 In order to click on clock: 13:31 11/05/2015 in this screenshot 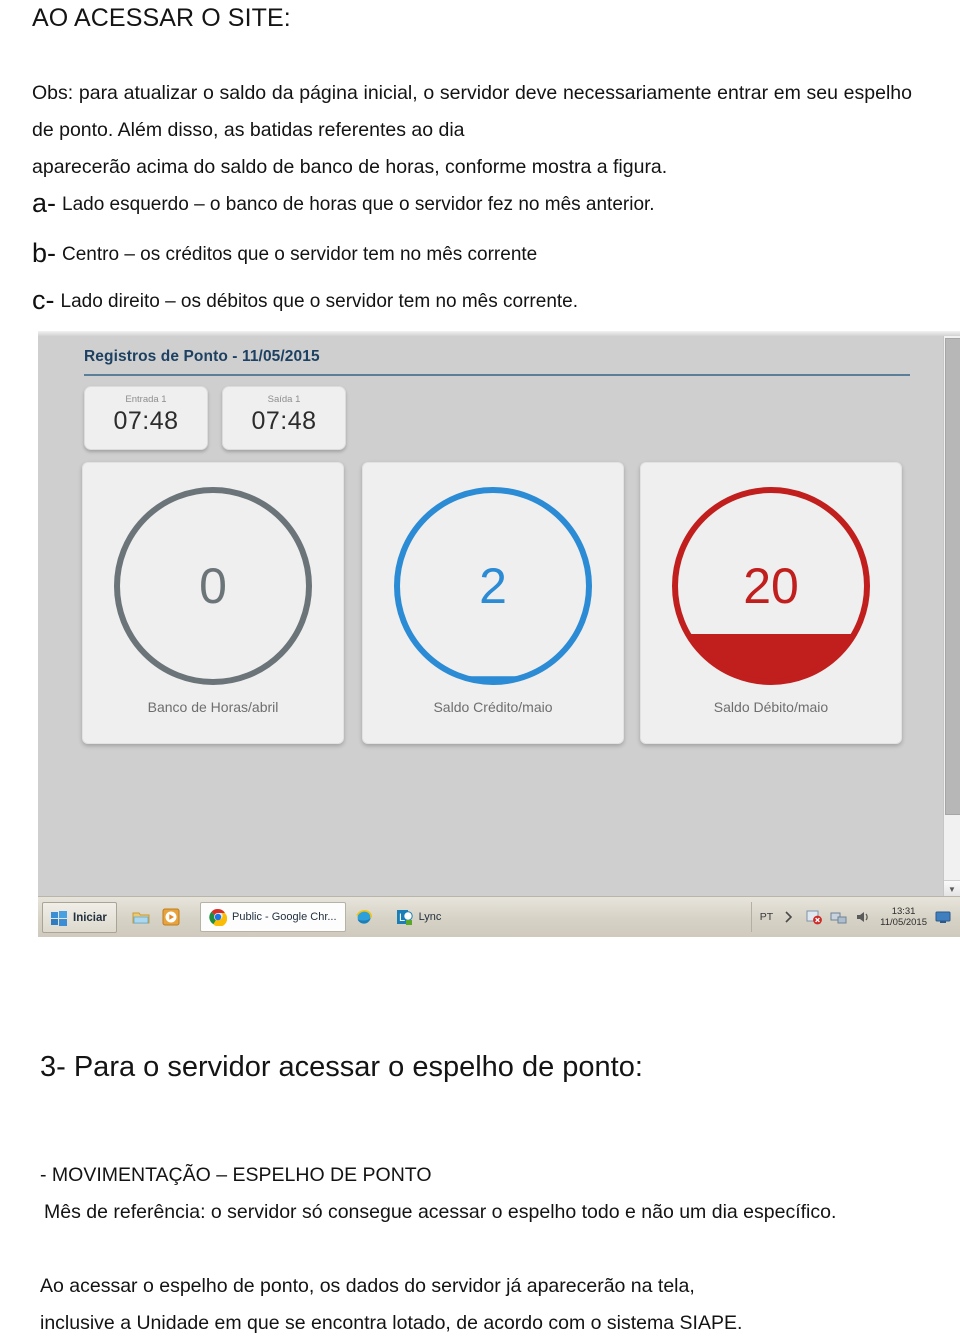, I will do `click(903, 917)`.